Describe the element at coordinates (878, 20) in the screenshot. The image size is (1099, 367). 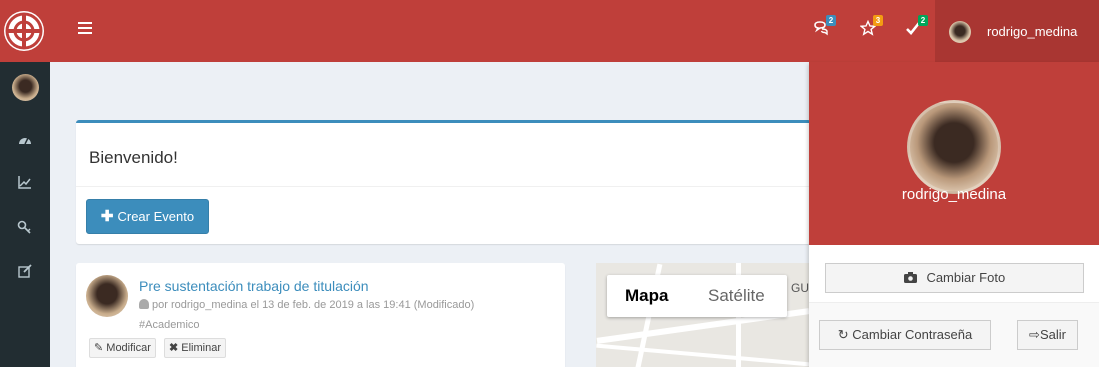
I see `favorites-badge: 3` at that location.